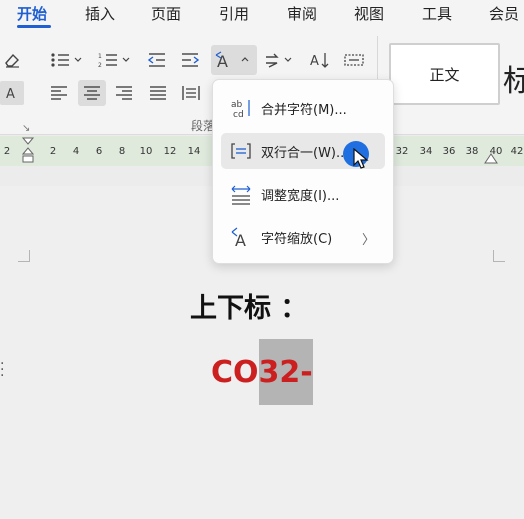 This screenshot has height=519, width=524. Describe the element at coordinates (32, 13) in the screenshot. I see `tab-home: 开始` at that location.